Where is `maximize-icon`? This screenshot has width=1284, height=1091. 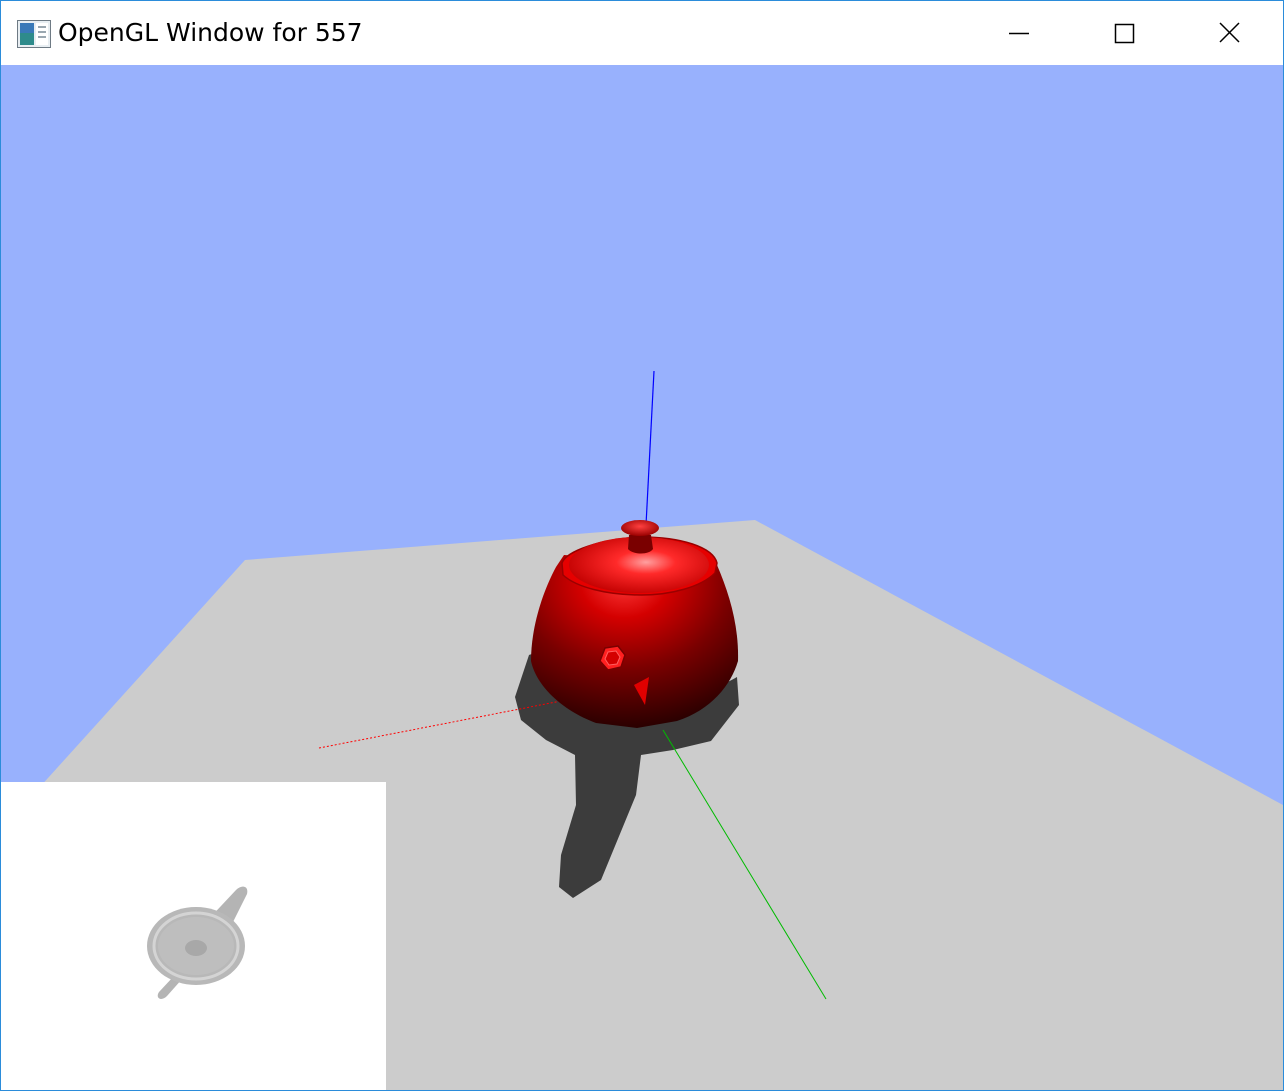
maximize-icon is located at coordinates (1124, 33).